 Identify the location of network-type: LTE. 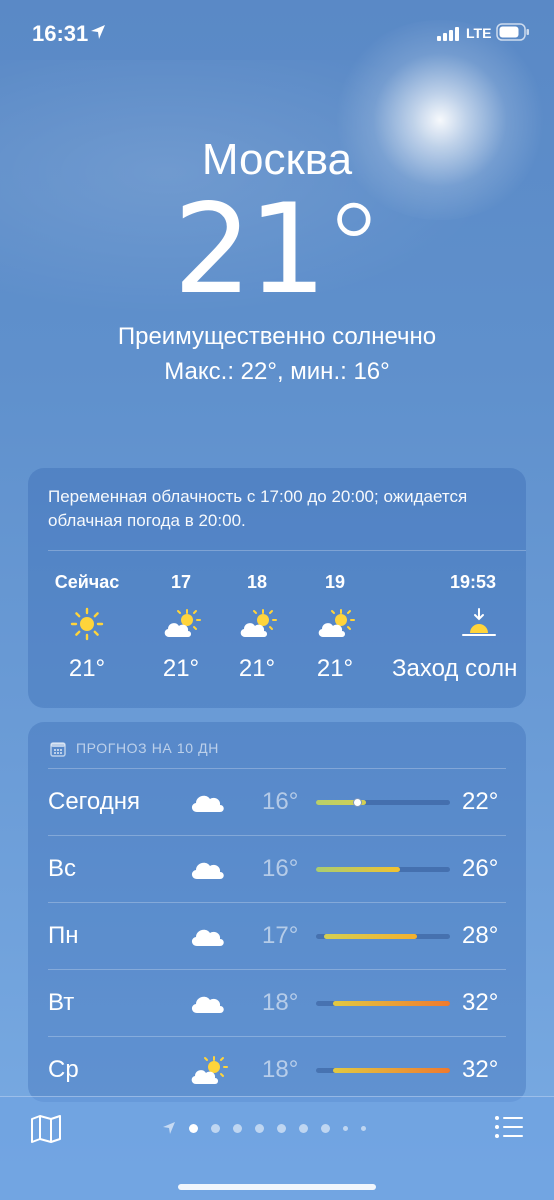
(479, 33).